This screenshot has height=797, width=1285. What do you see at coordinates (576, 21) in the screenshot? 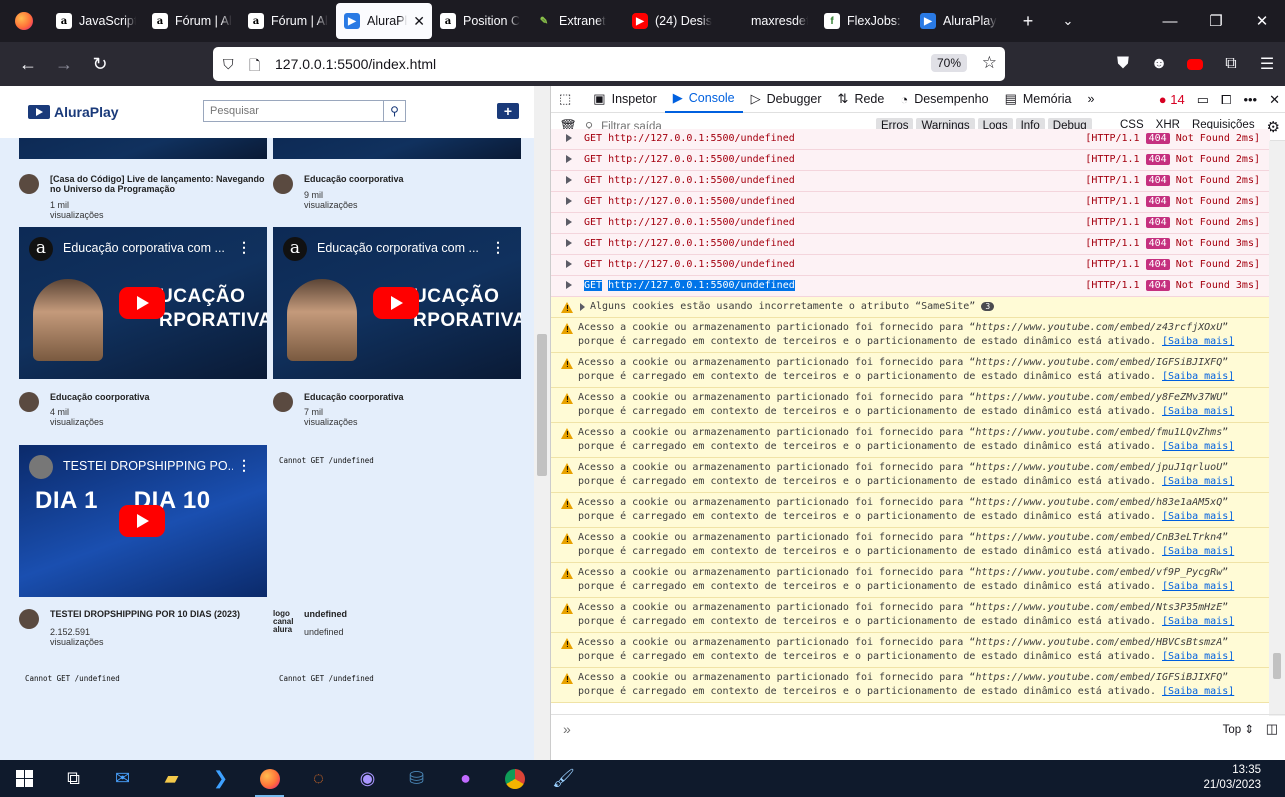
I see `browser-tab: ✎ Extranet` at bounding box center [576, 21].